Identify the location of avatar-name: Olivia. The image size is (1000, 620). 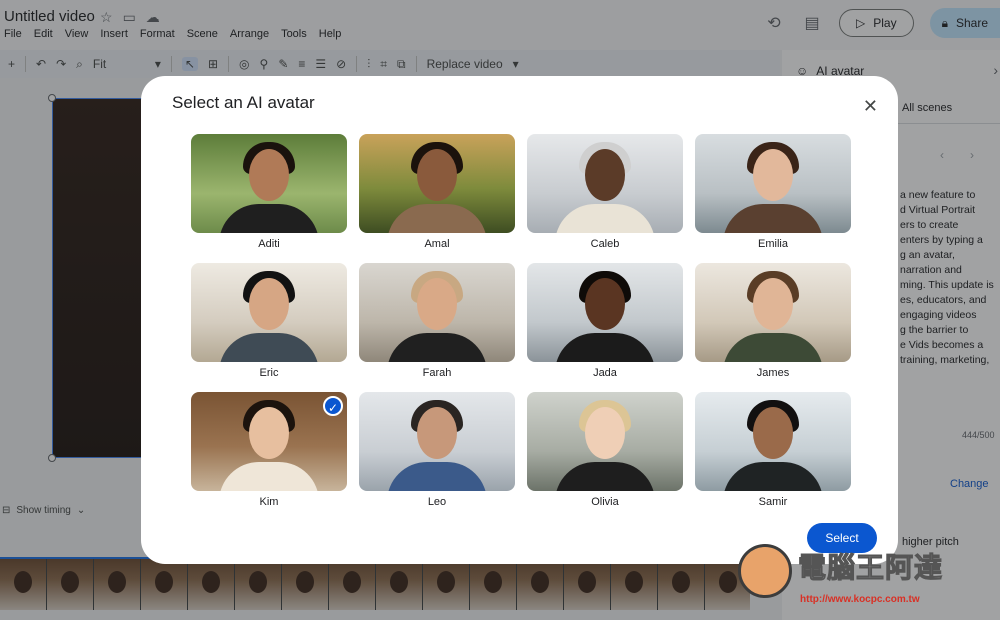
(605, 502).